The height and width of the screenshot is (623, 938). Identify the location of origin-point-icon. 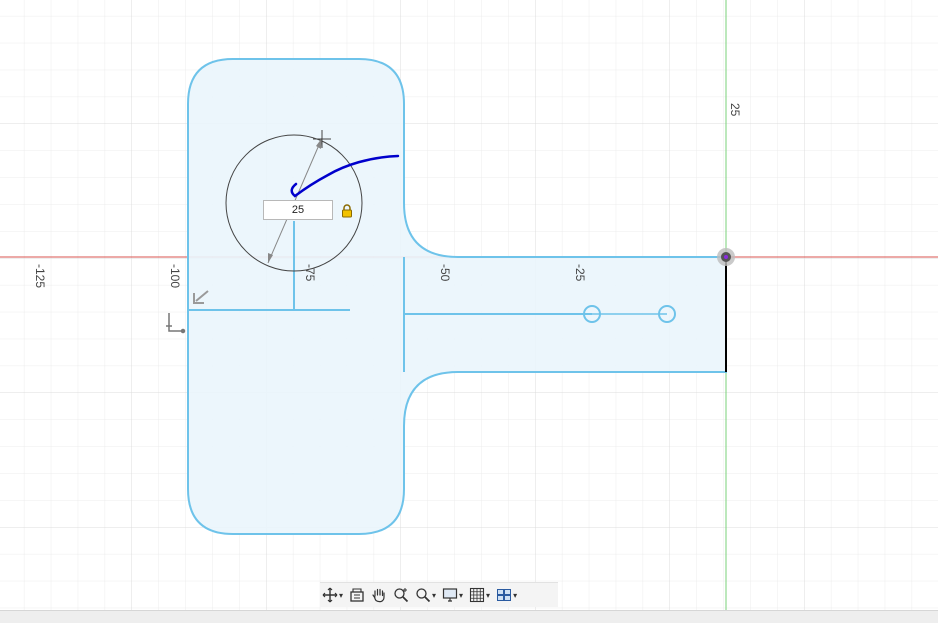
(726, 257).